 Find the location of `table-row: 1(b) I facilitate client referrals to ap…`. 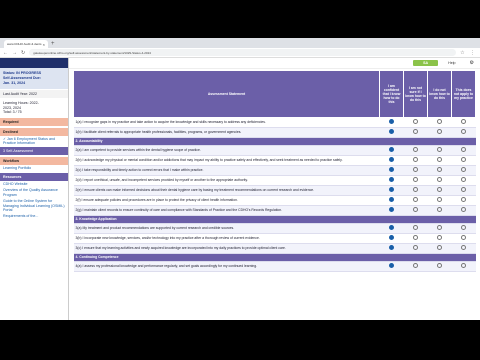

table-row: 1(b) I facilitate client referrals to ap… is located at coordinates (274, 132).